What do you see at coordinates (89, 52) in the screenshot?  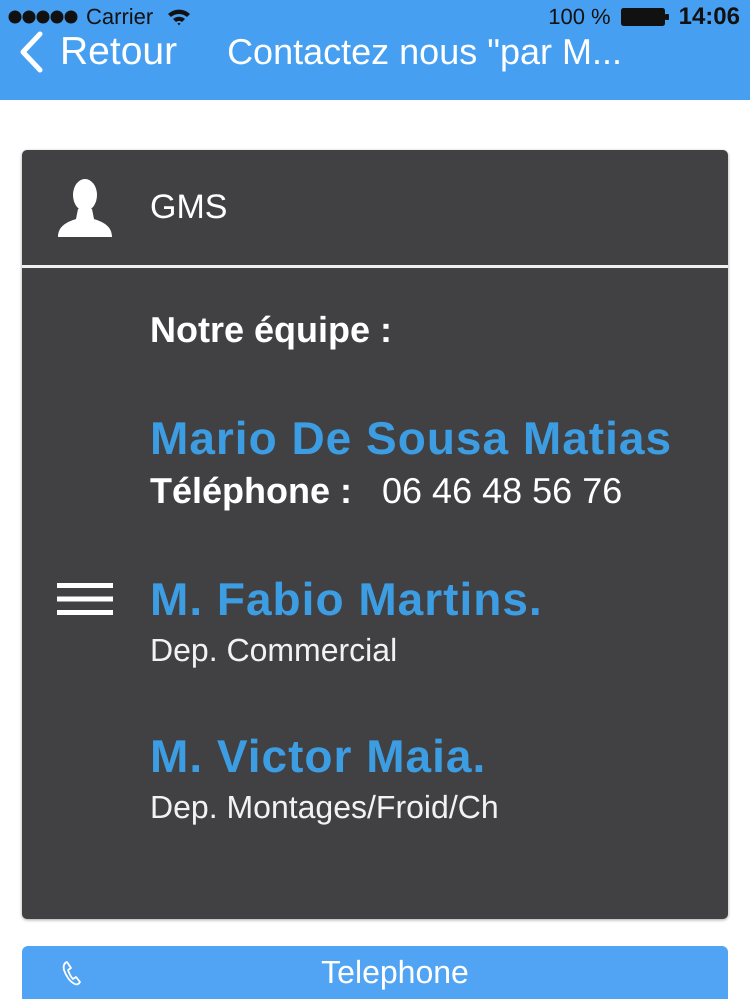 I see `back-button: Retour` at bounding box center [89, 52].